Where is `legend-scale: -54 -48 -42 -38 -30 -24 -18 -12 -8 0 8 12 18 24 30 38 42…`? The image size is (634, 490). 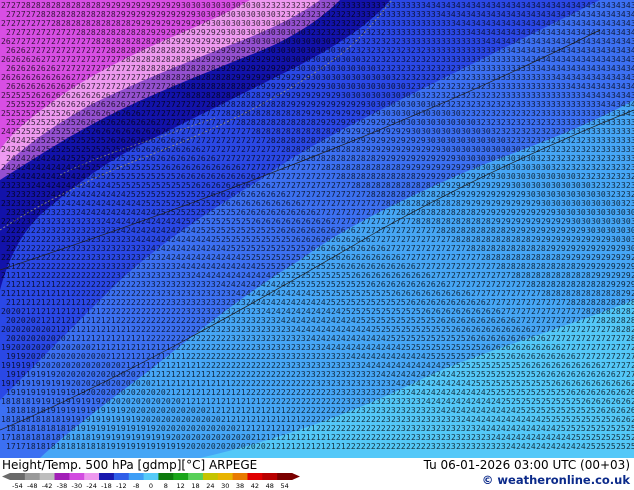 legend-scale: -54 -48 -42 -38 -30 -24 -18 -12 -8 0 8 12 18 24 30 38 42… is located at coordinates (151, 481).